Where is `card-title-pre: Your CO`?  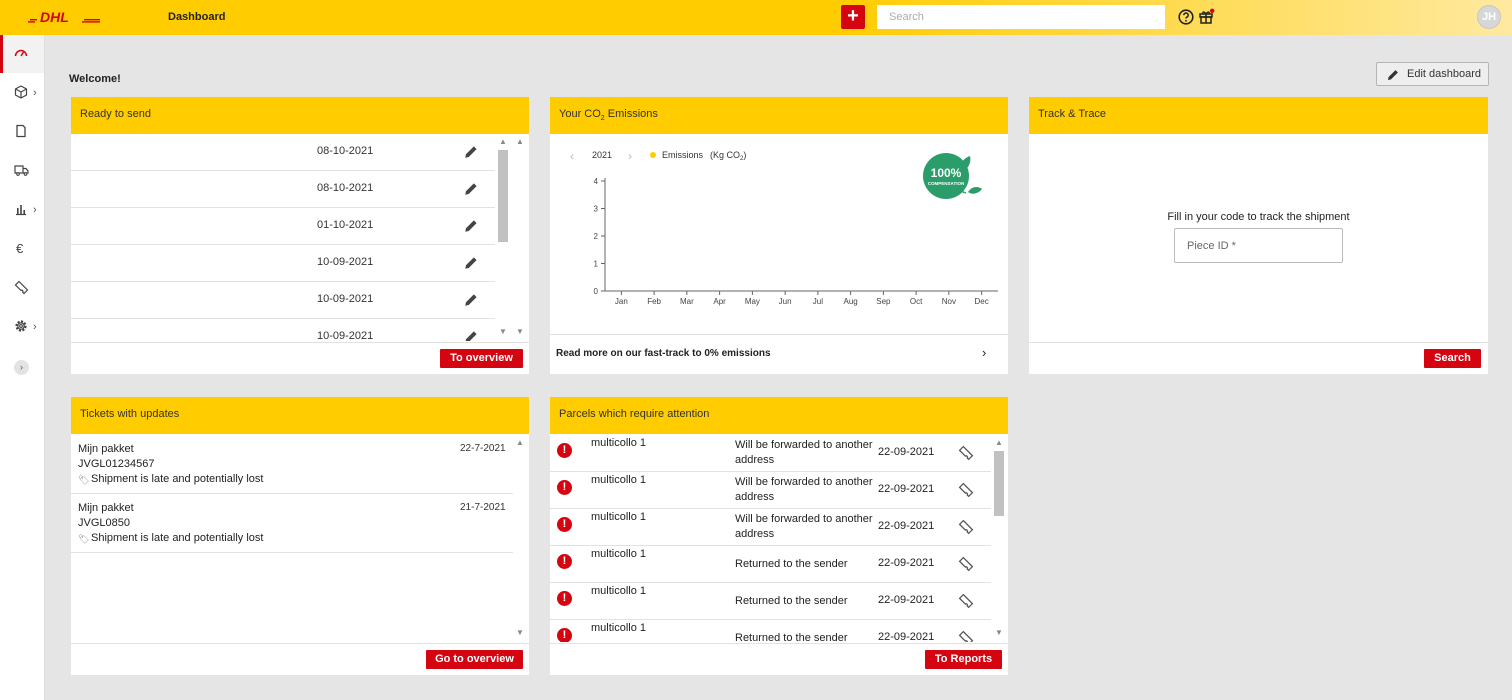
card-title-pre: Your CO is located at coordinates (580, 114).